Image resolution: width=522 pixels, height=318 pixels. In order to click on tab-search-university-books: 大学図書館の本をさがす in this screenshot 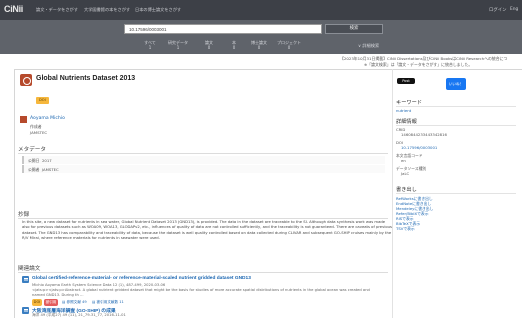, I will do `click(107, 10)`.